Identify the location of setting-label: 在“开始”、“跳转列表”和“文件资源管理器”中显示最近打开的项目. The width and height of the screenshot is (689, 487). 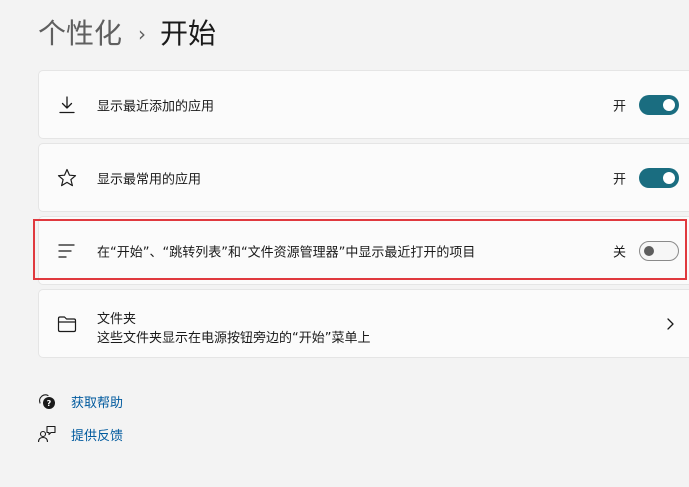
(286, 252).